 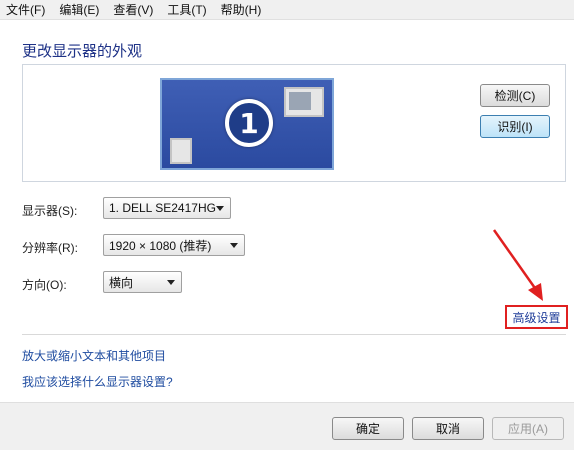 I want to click on display-settings-help-link: 我应该选择什么显示器设置?, so click(x=97, y=381).